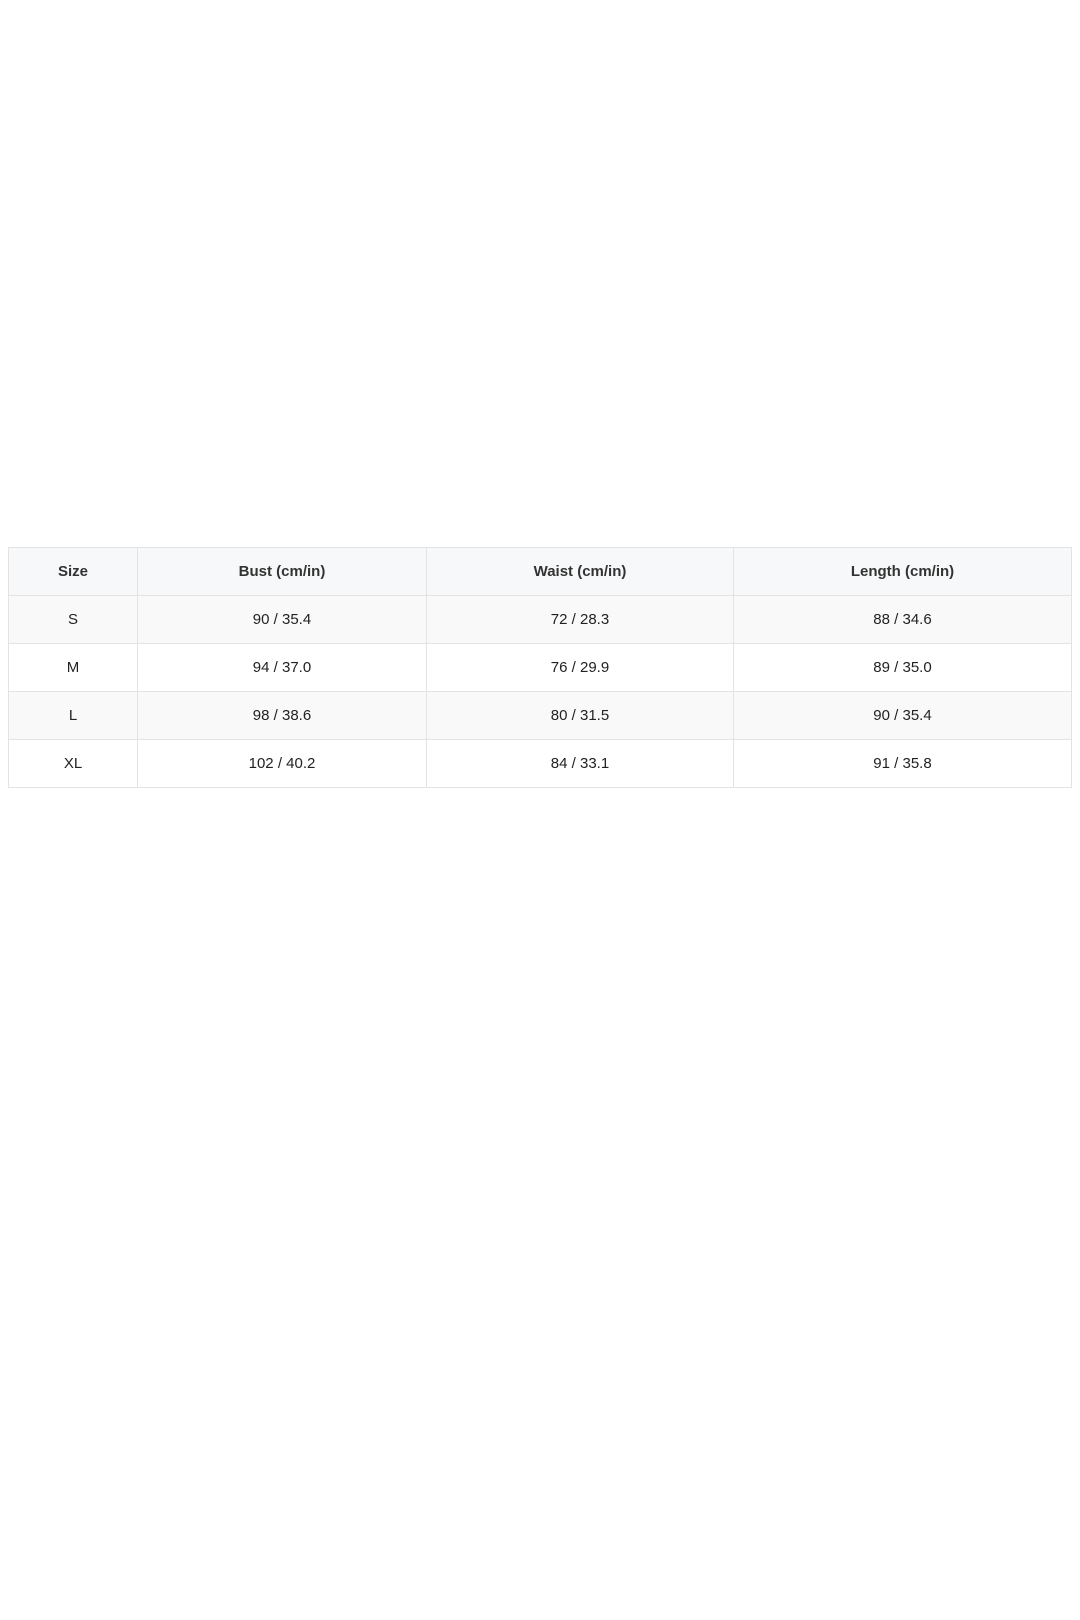 The height and width of the screenshot is (1620, 1080). I want to click on table-row: S 90 / 35.4 72 / 28.3 88 / 34.6, so click(540, 619).